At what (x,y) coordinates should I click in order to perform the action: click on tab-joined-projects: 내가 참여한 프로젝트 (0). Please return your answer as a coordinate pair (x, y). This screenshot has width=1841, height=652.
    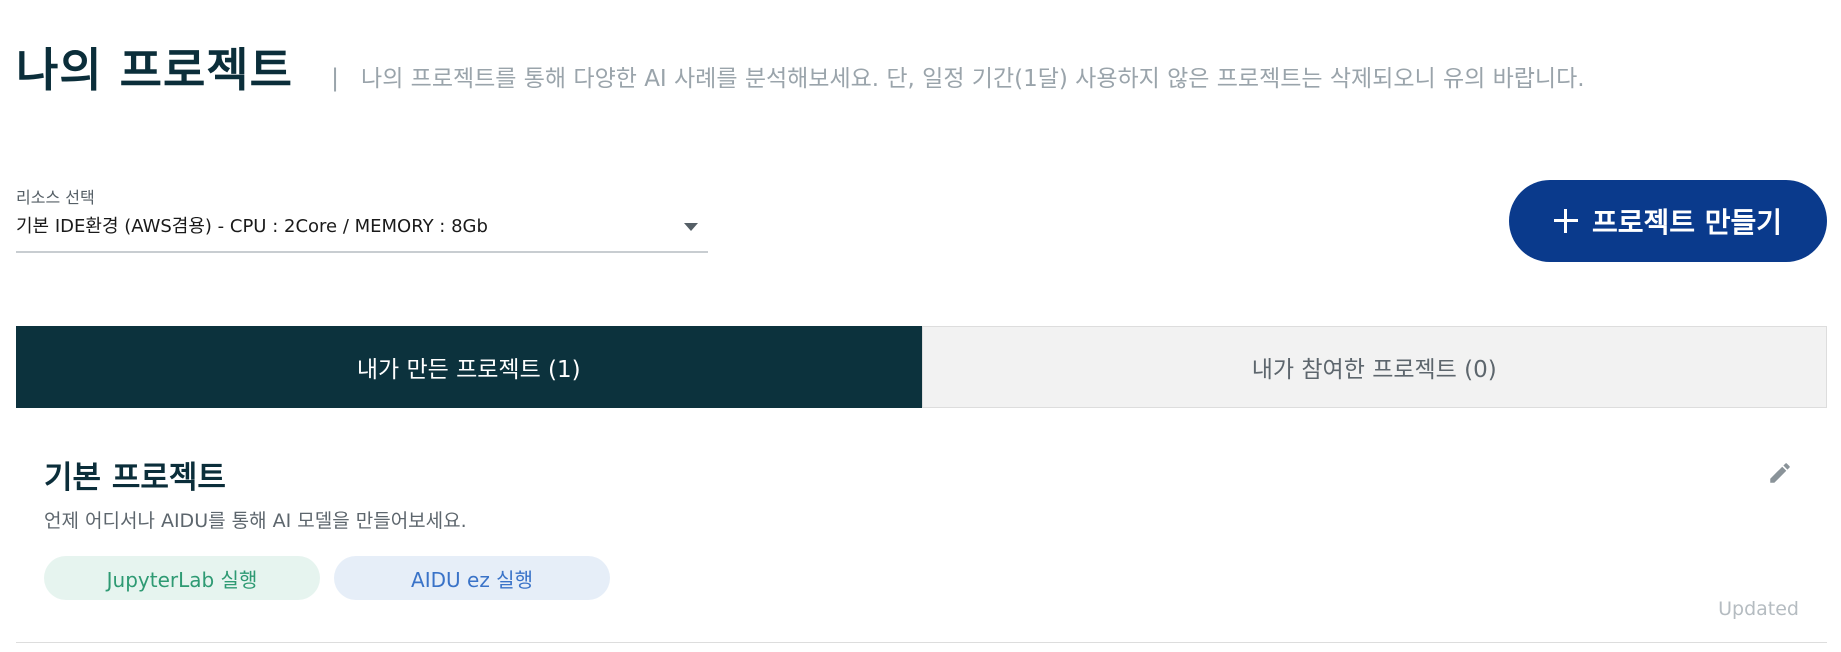
    Looking at the image, I should click on (1374, 367).